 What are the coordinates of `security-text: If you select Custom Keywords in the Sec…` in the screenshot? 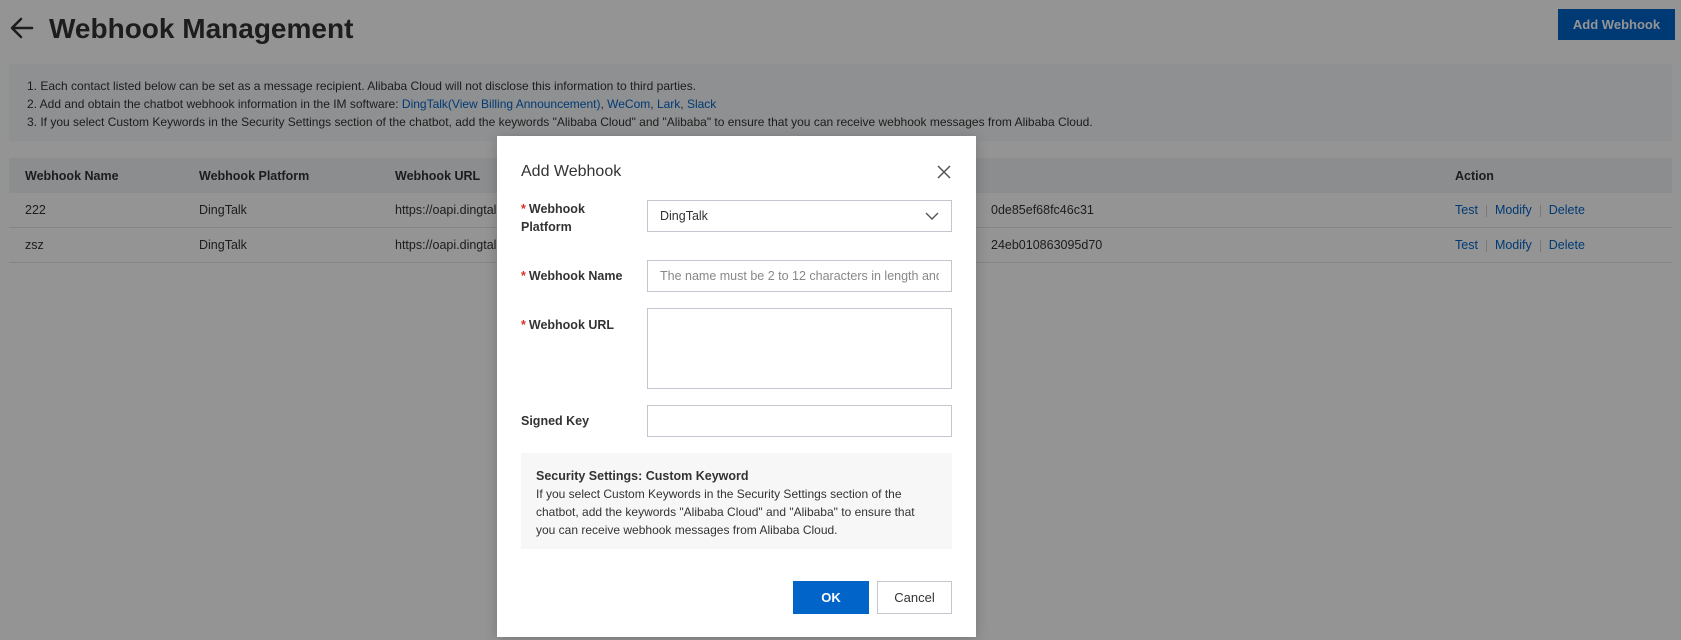 It's located at (725, 512).